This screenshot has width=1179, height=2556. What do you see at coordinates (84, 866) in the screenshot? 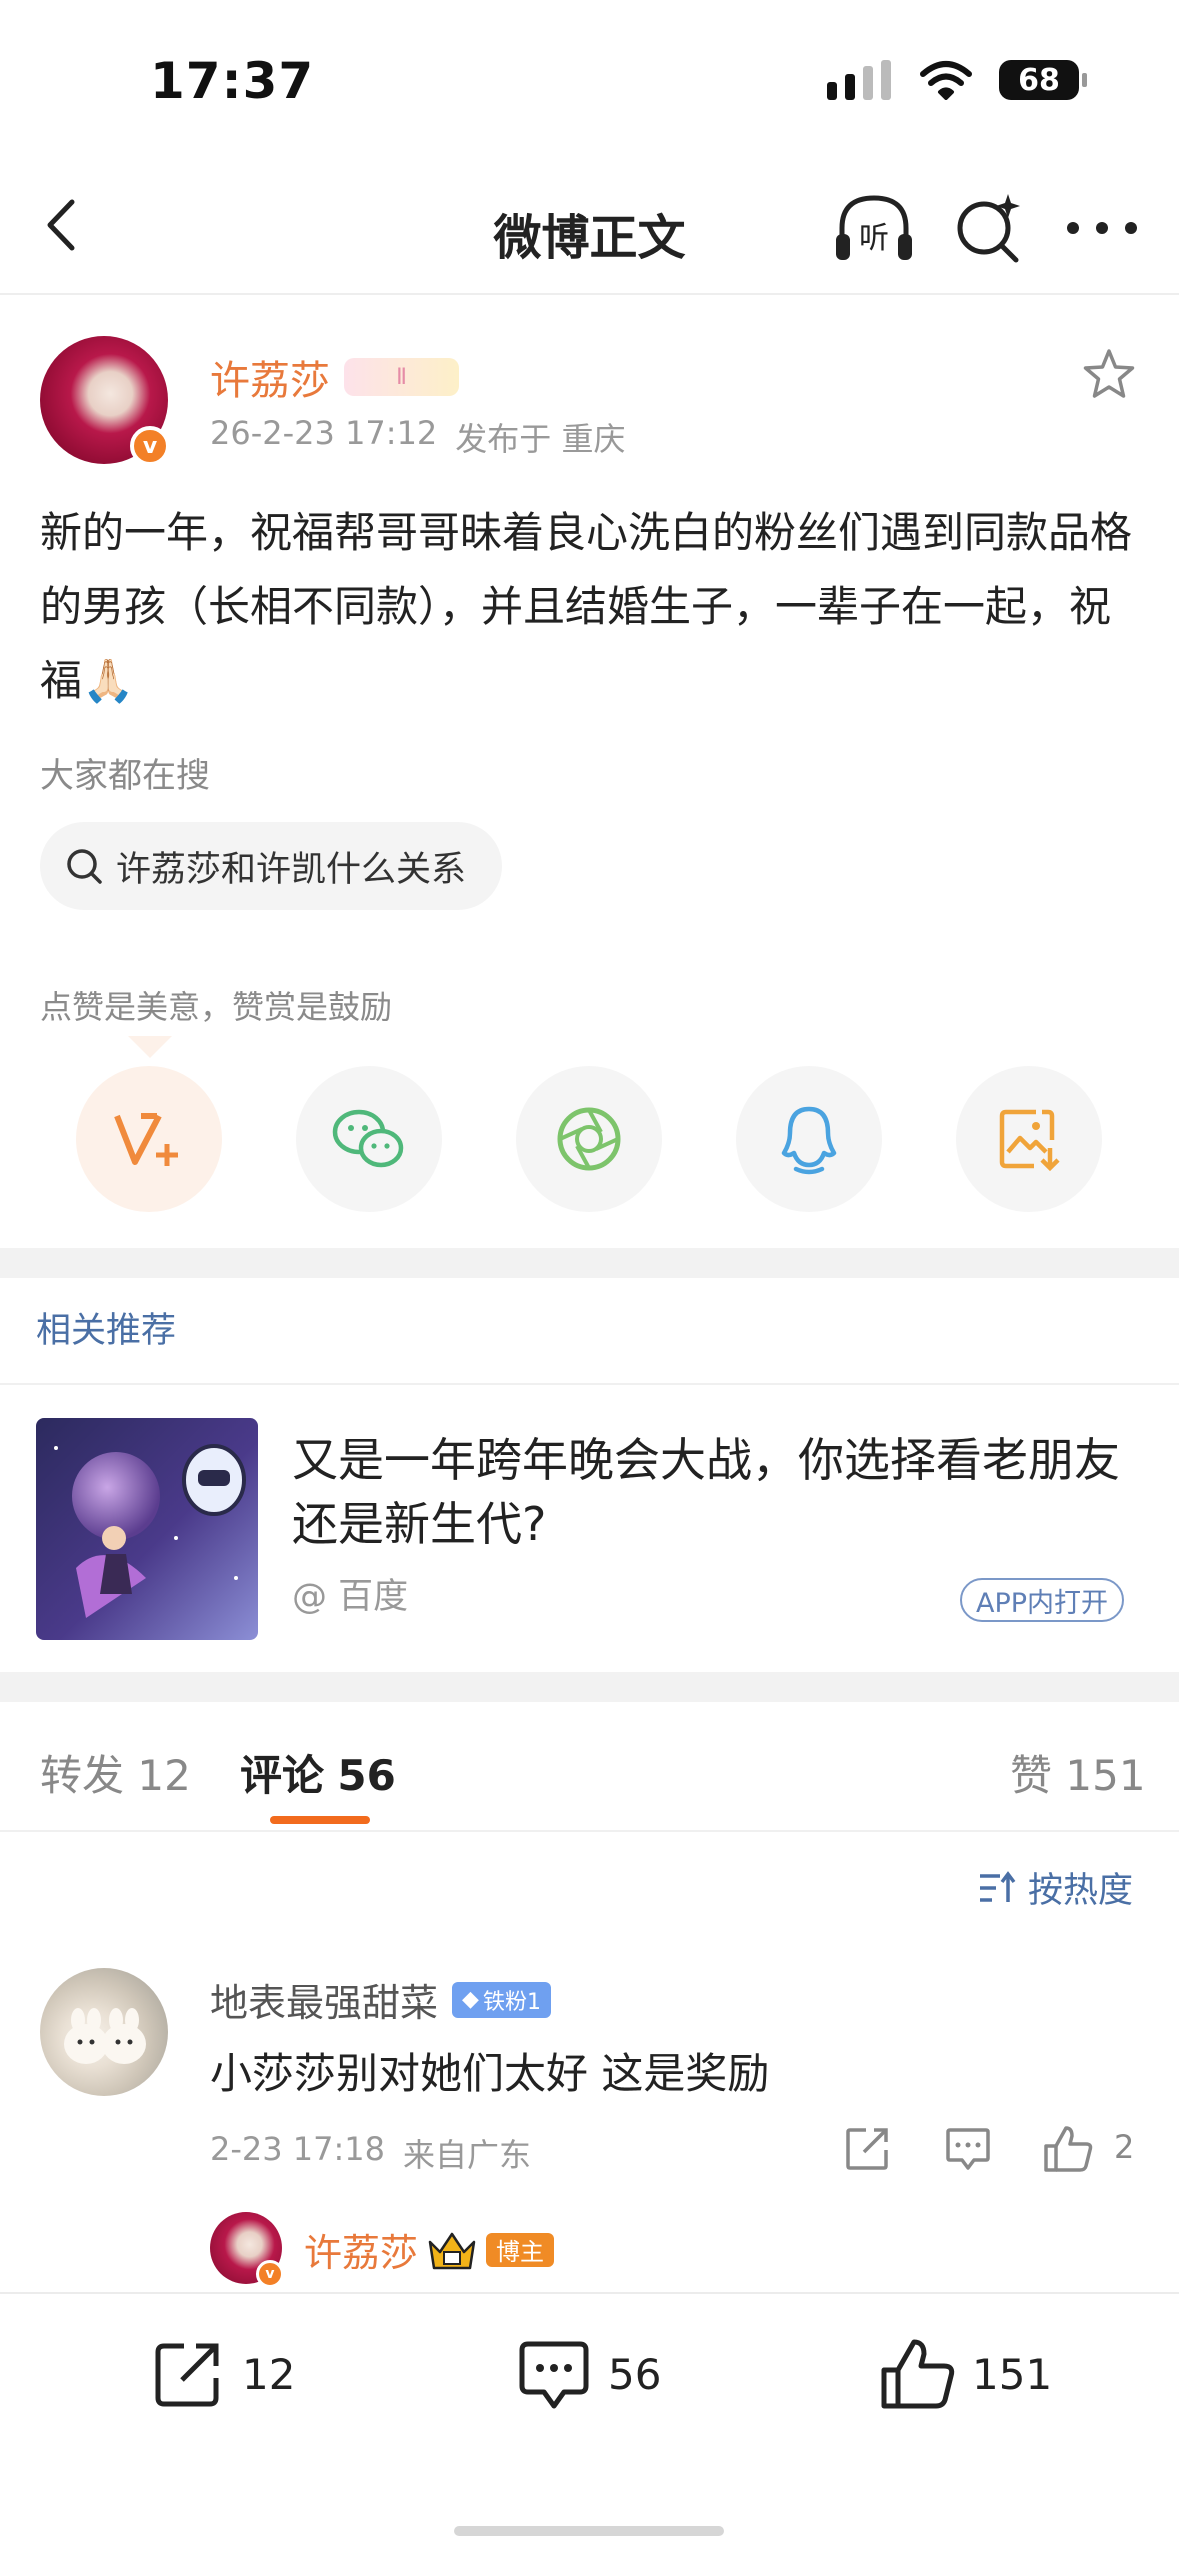
I see `search-icon` at bounding box center [84, 866].